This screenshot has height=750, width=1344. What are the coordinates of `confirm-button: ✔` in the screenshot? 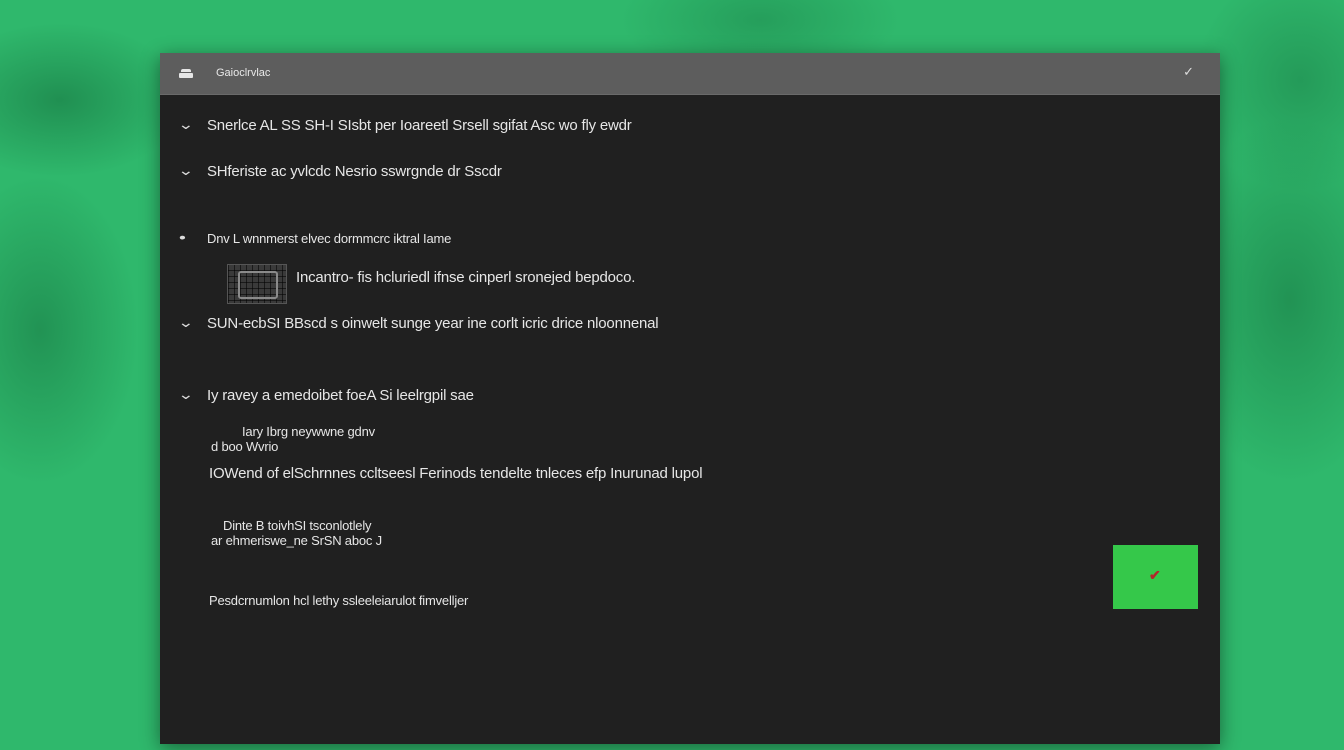 It's located at (1155, 577).